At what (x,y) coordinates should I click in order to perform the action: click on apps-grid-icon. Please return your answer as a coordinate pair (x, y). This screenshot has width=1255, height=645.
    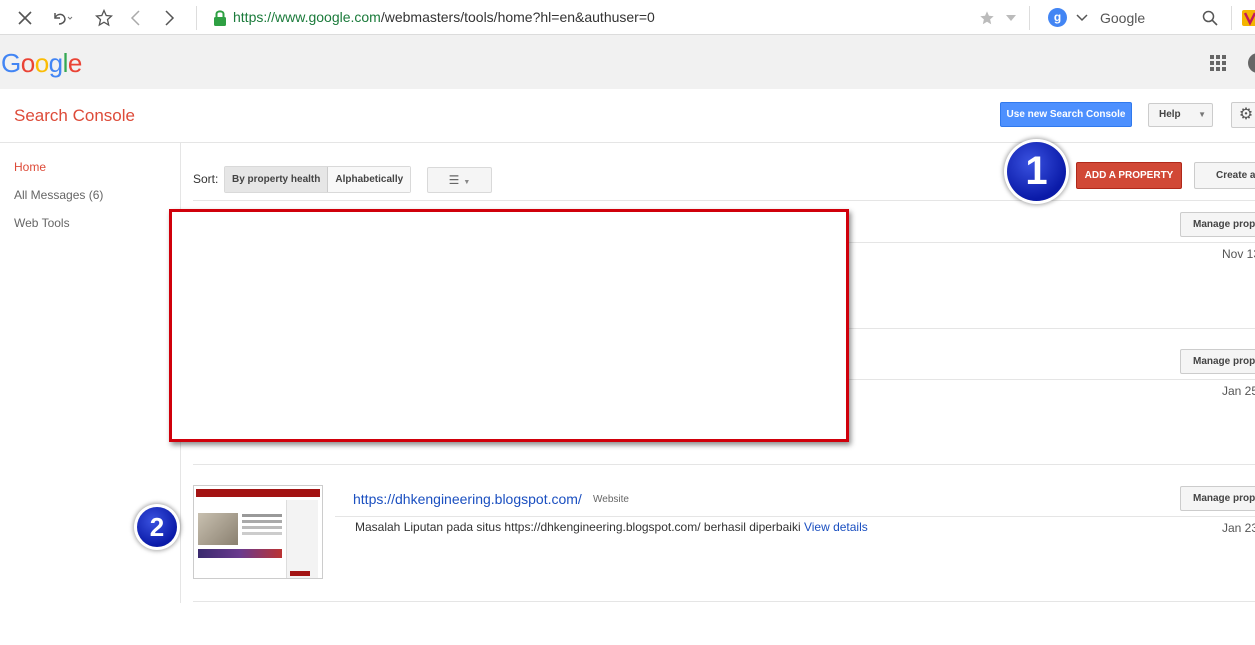
    Looking at the image, I should click on (1218, 63).